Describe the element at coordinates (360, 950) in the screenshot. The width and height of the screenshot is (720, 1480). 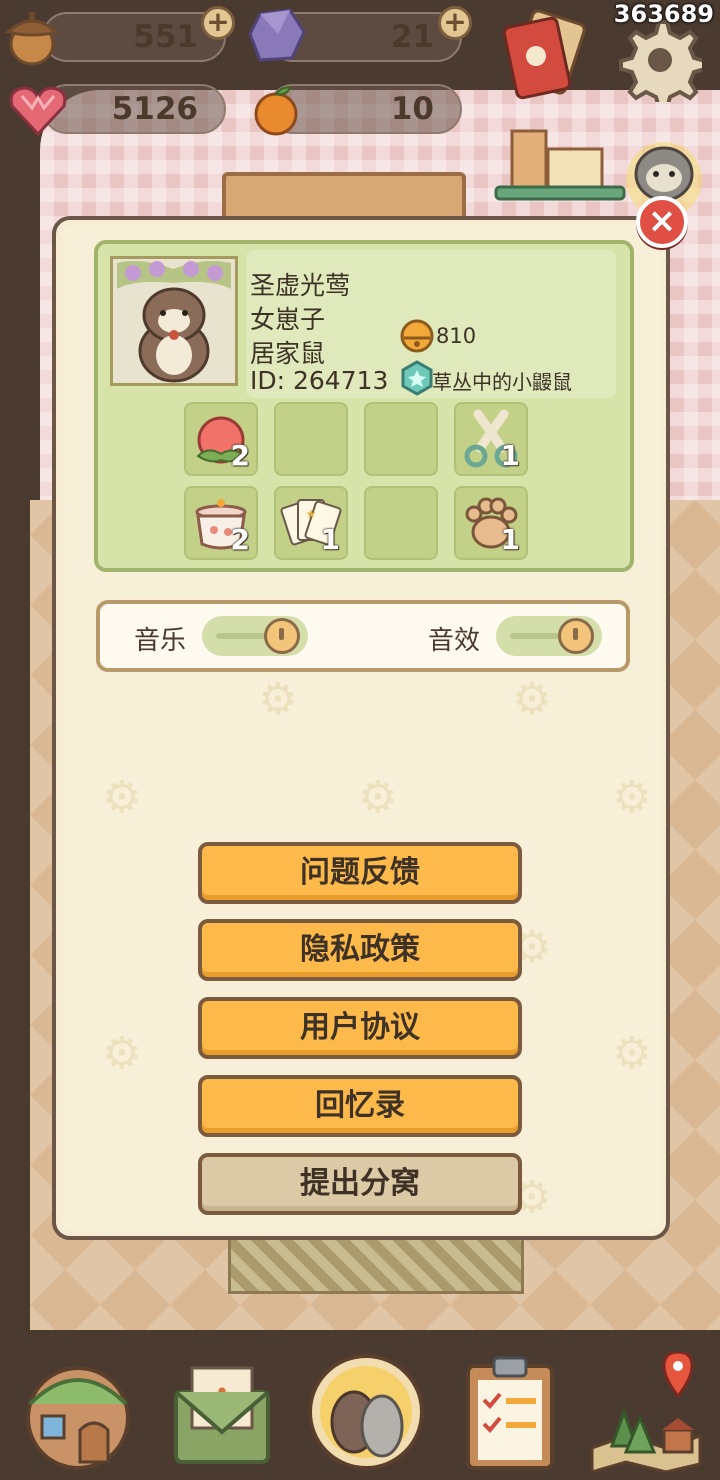
I see `privacy-policy-button: 隐私政策` at that location.